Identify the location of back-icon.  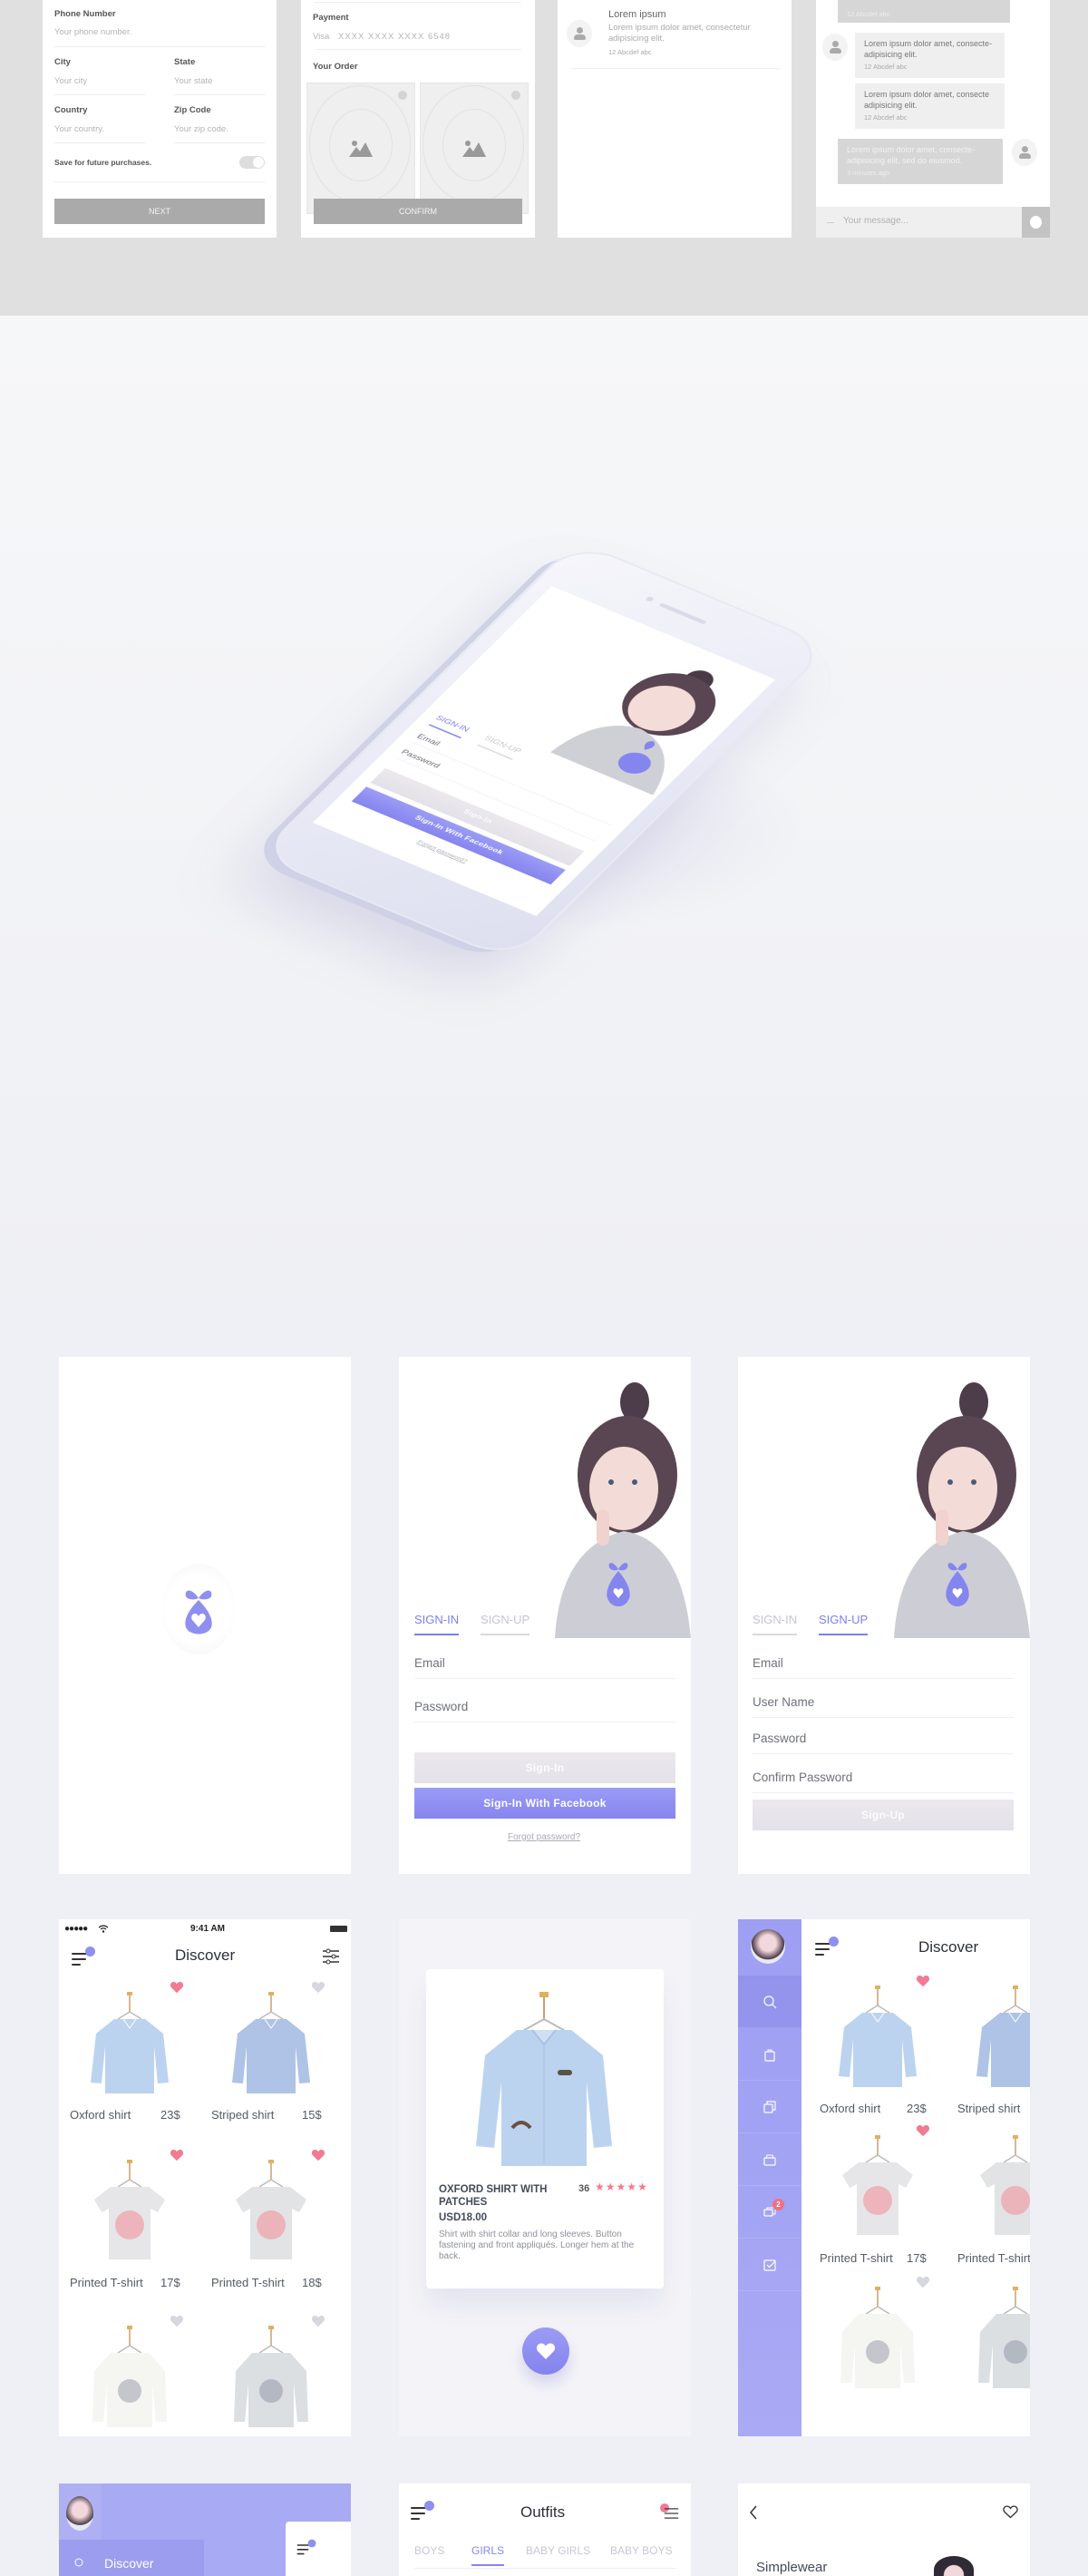
(753, 2512).